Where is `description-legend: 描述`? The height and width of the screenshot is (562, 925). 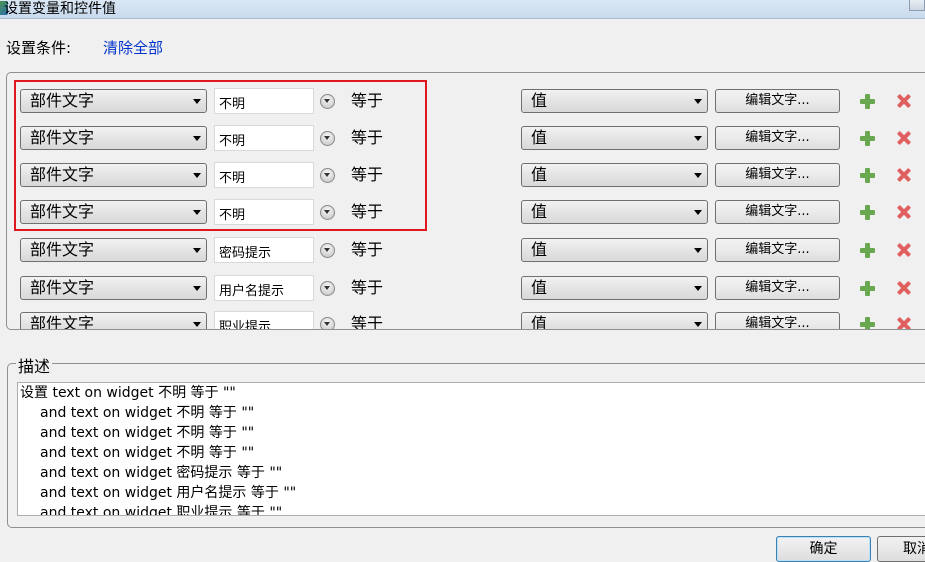
description-legend: 描述 is located at coordinates (34, 365).